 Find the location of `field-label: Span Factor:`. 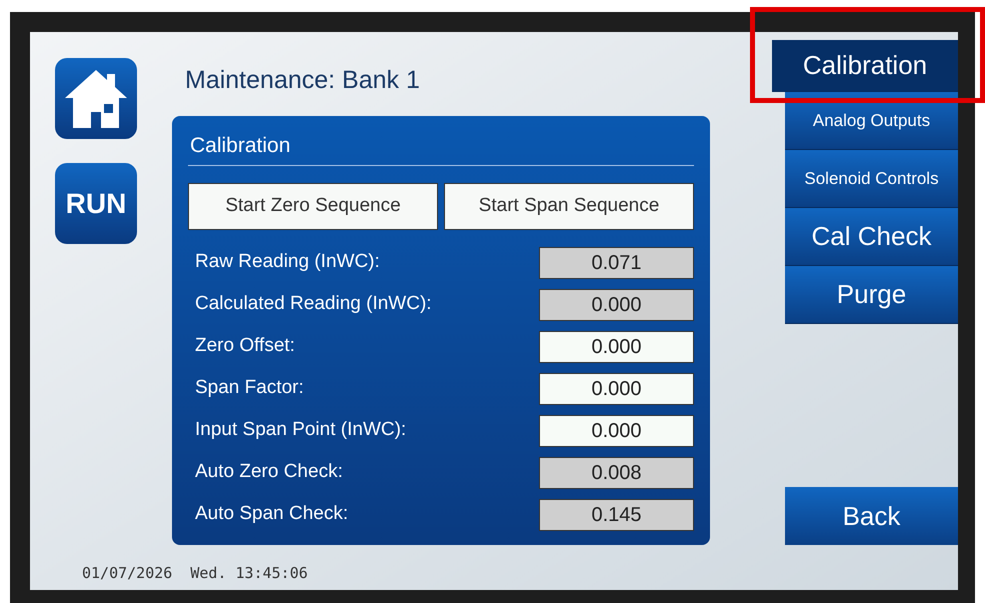

field-label: Span Factor: is located at coordinates (249, 388).